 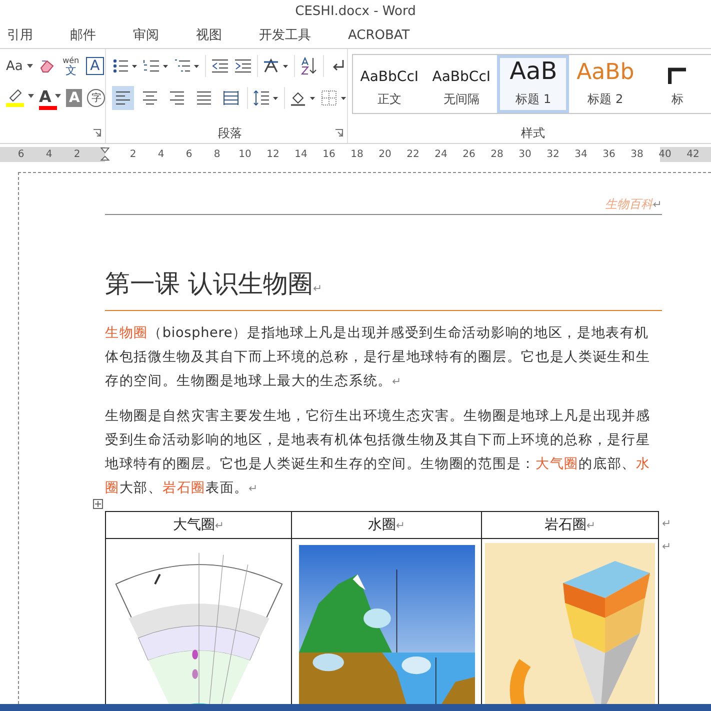 I want to click on ribbon-tab: ACROBAT, so click(x=382, y=35).